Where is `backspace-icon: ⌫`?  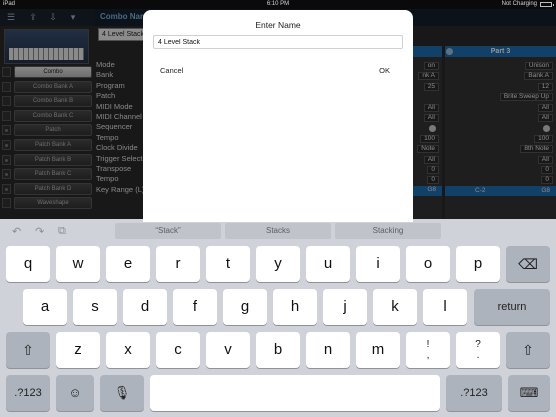
backspace-icon: ⌫ is located at coordinates (528, 264).